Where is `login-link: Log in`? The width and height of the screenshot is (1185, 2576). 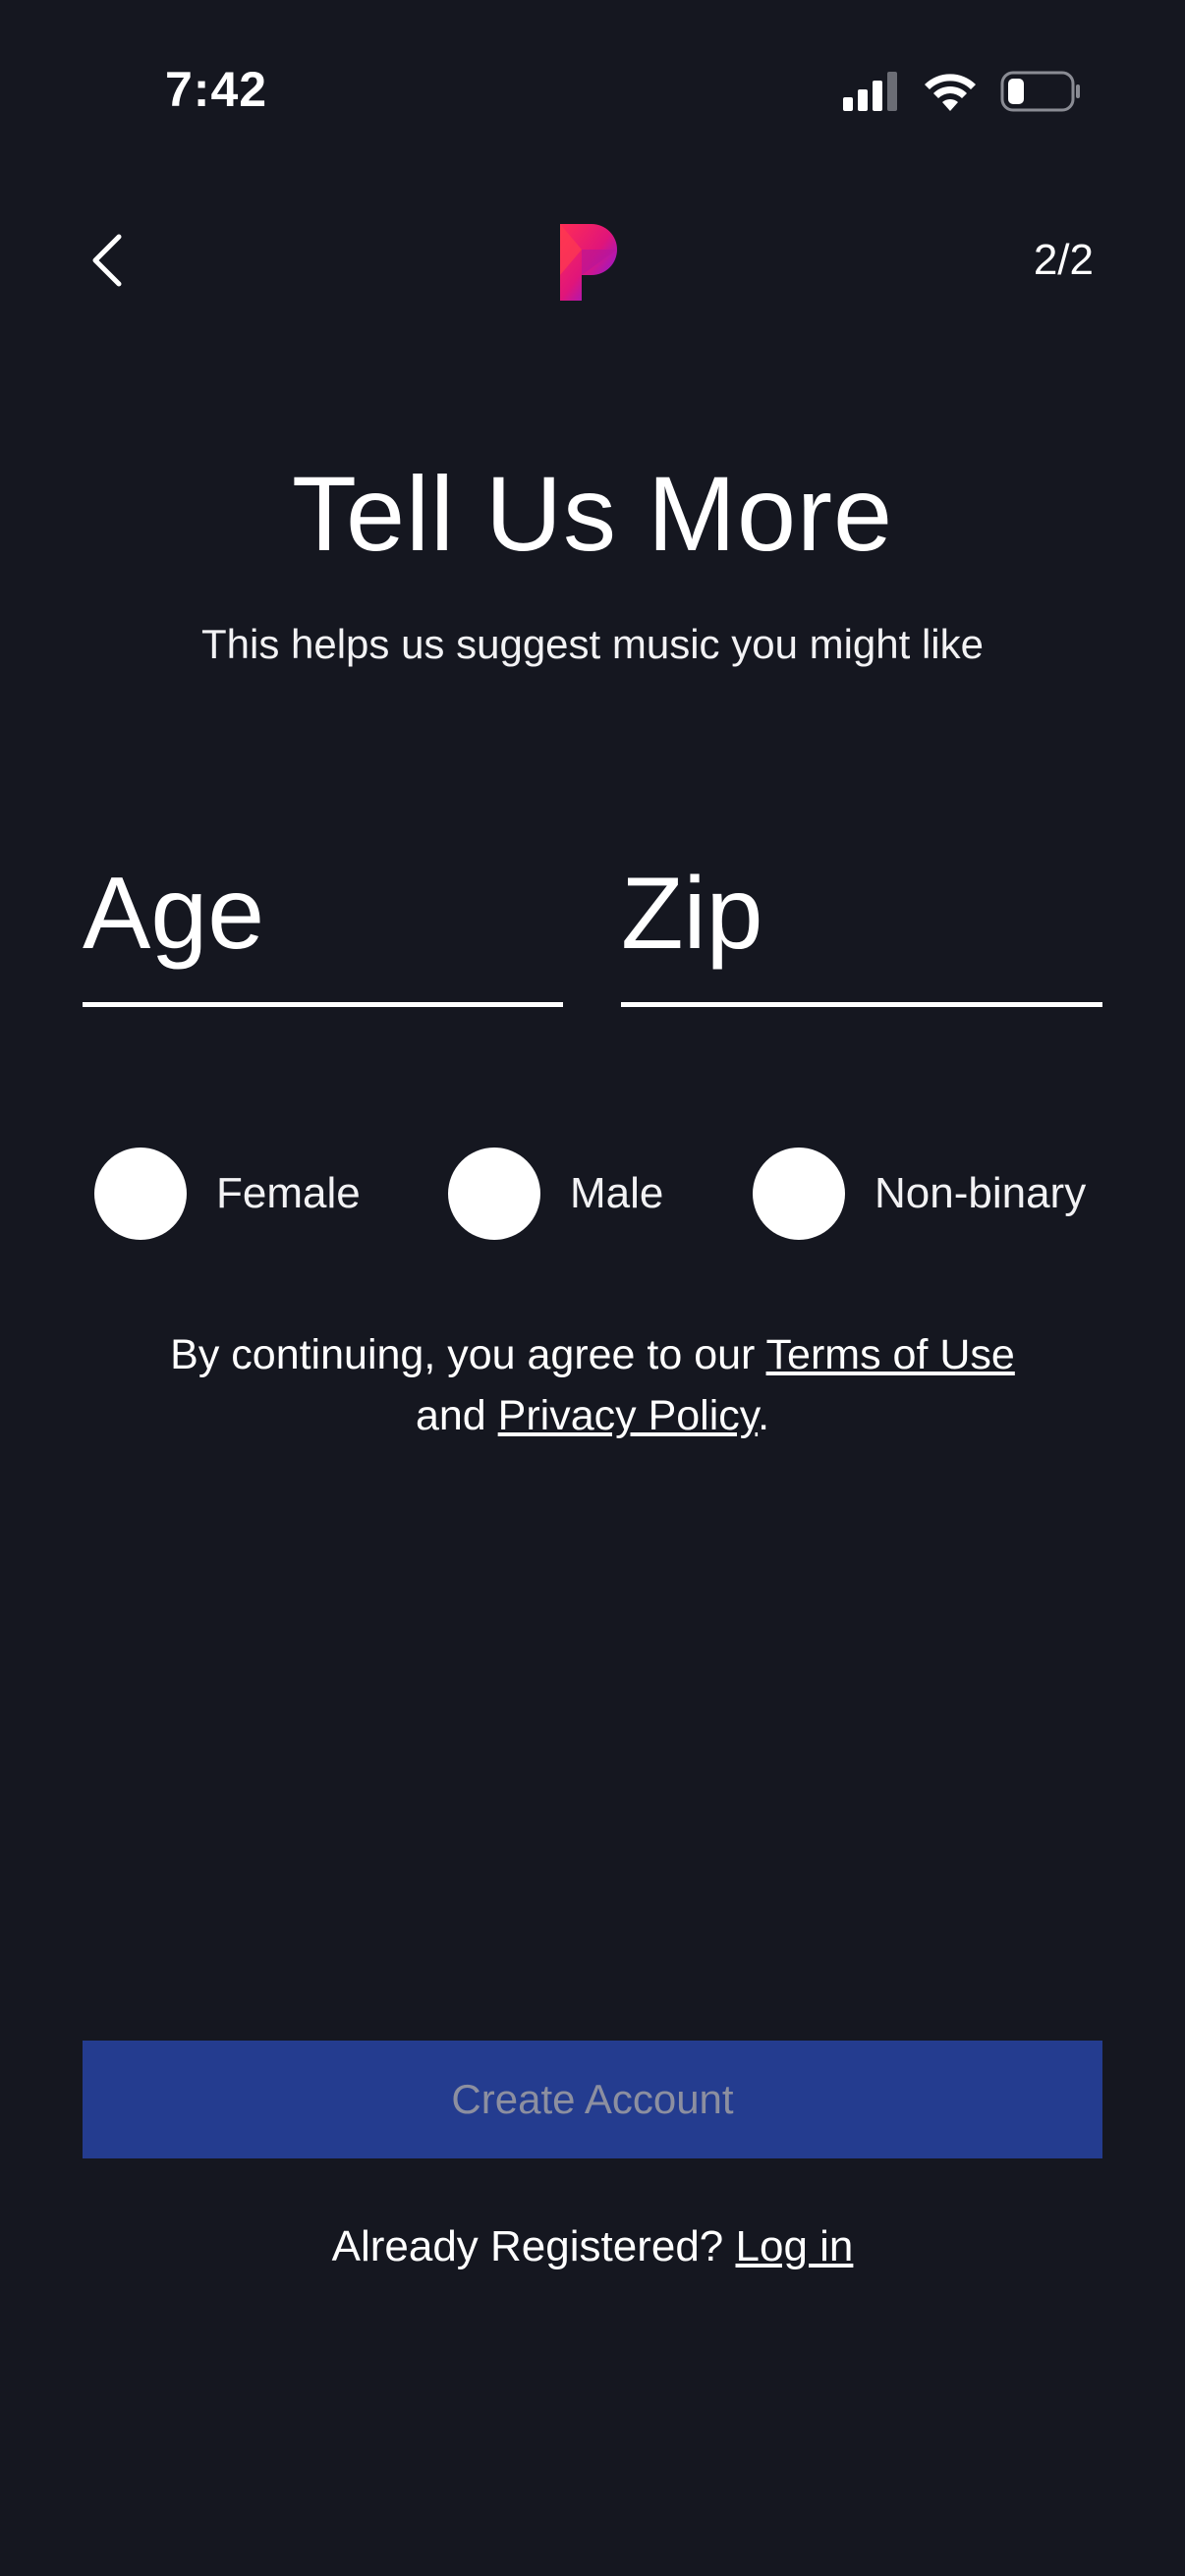
login-link: Log in is located at coordinates (795, 2246).